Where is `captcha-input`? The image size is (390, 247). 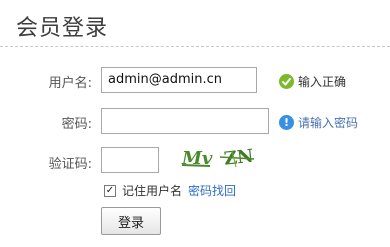 captcha-input is located at coordinates (130, 160).